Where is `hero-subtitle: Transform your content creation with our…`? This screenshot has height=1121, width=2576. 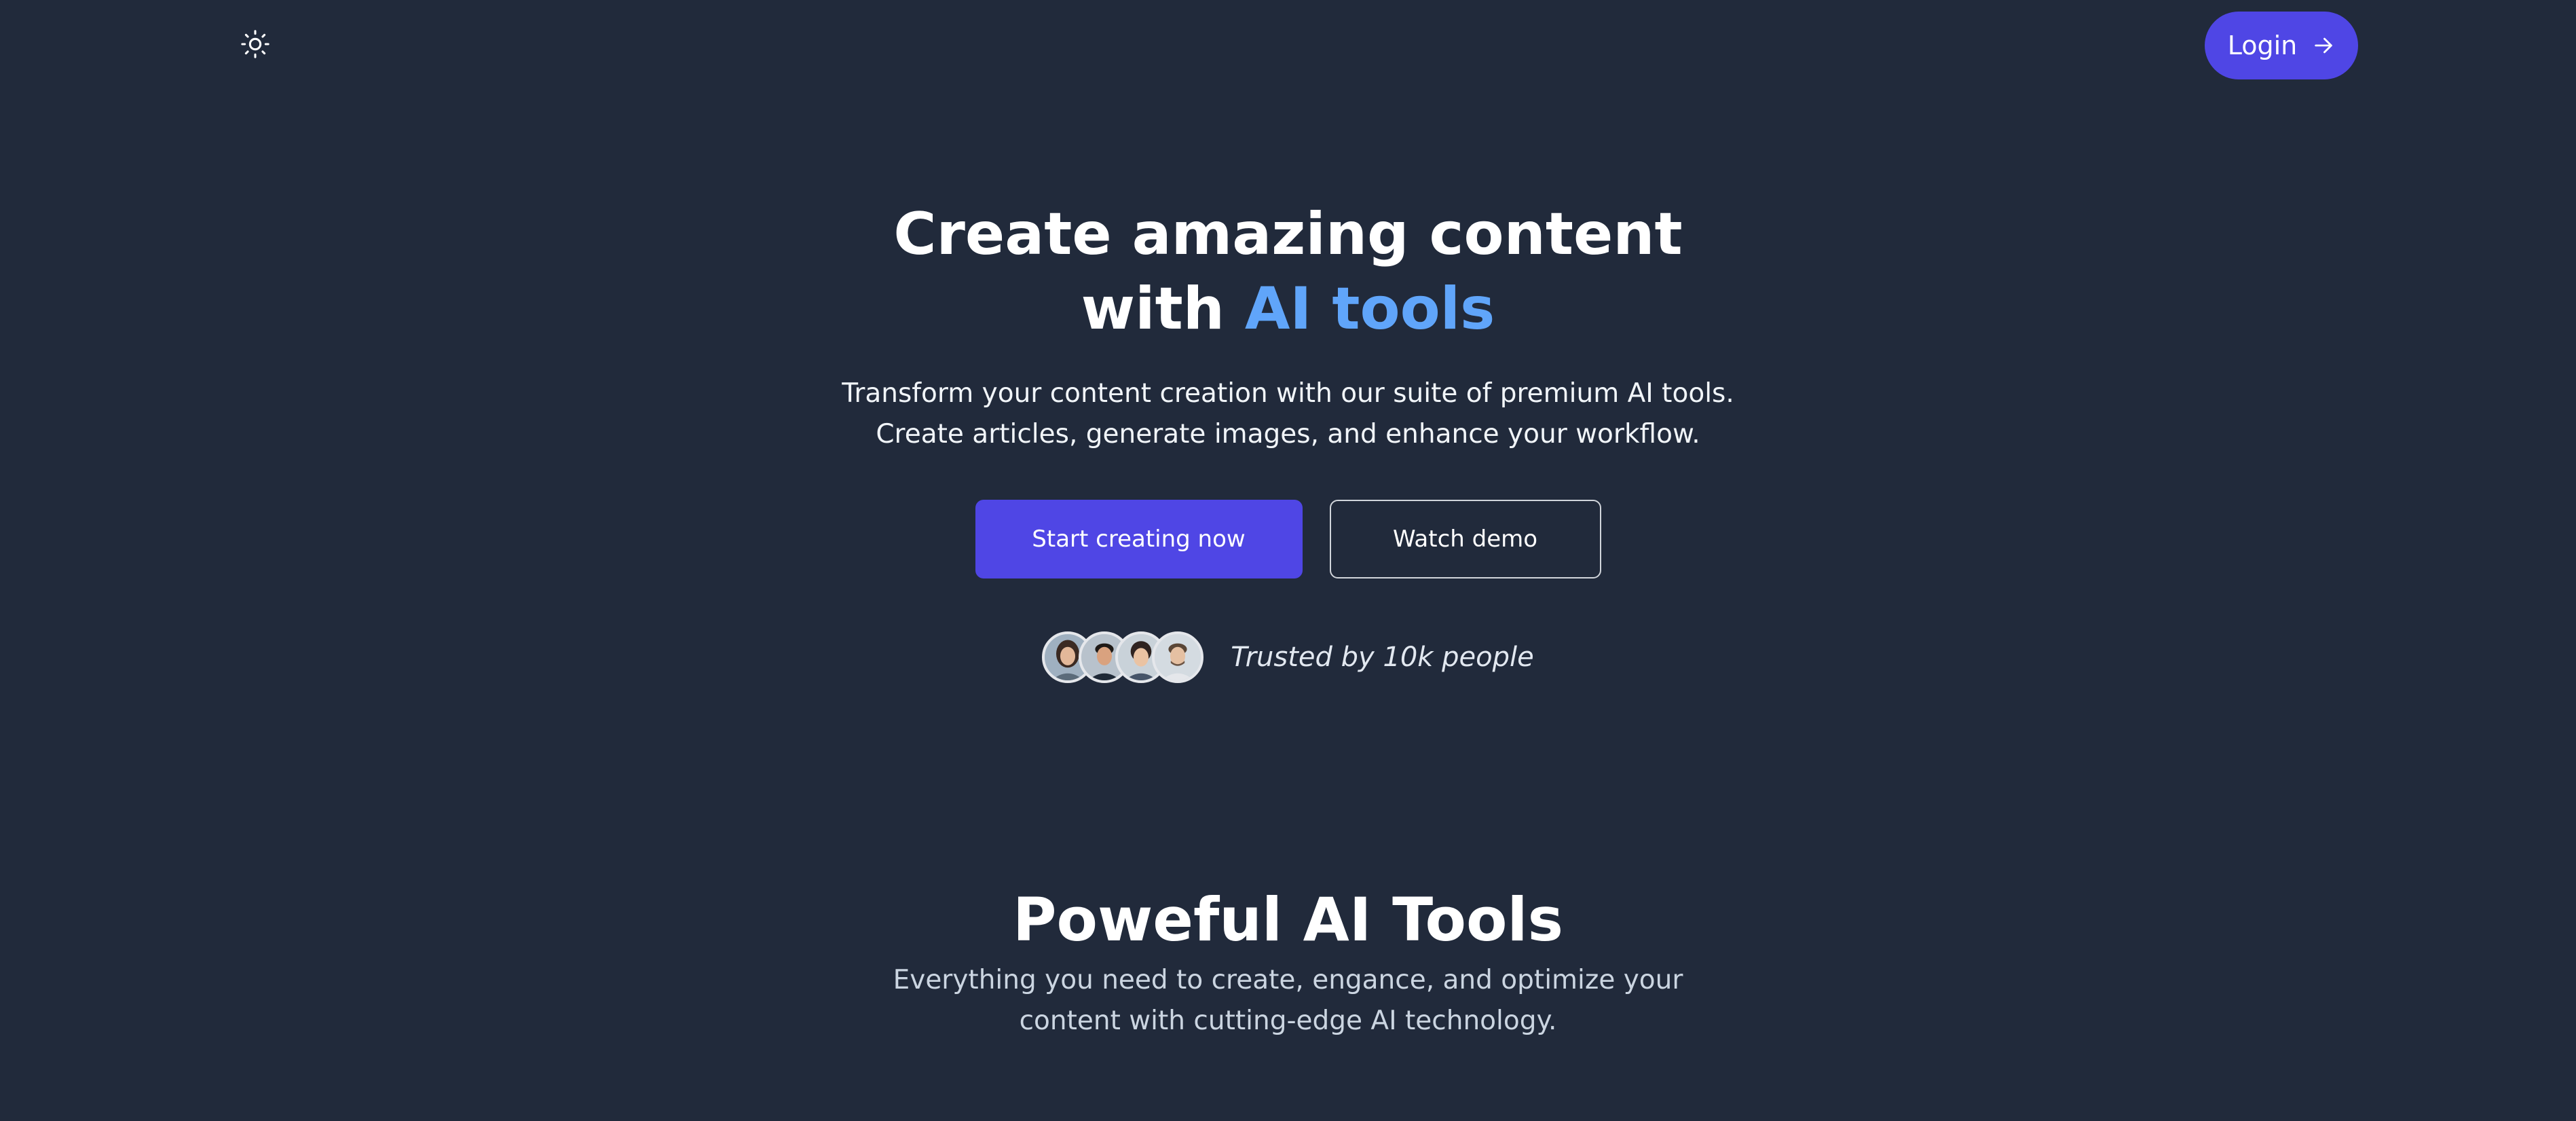
hero-subtitle: Transform your content creation with our… is located at coordinates (1288, 413).